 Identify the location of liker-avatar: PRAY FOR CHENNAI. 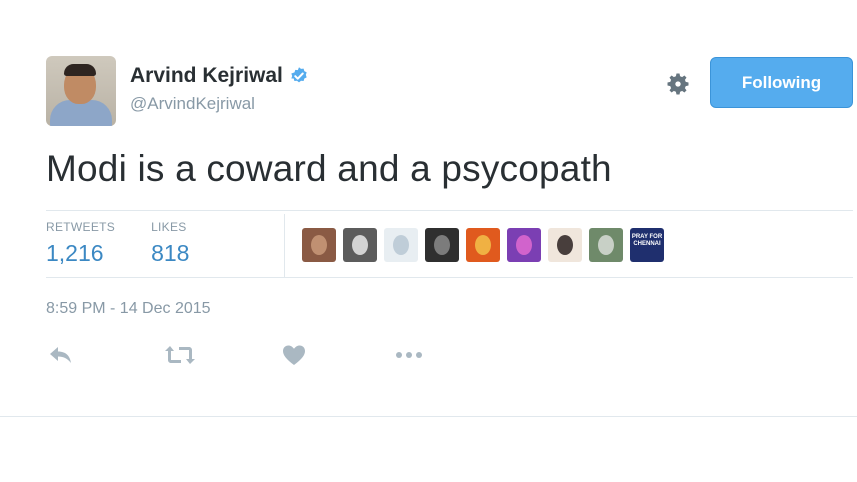
(647, 245).